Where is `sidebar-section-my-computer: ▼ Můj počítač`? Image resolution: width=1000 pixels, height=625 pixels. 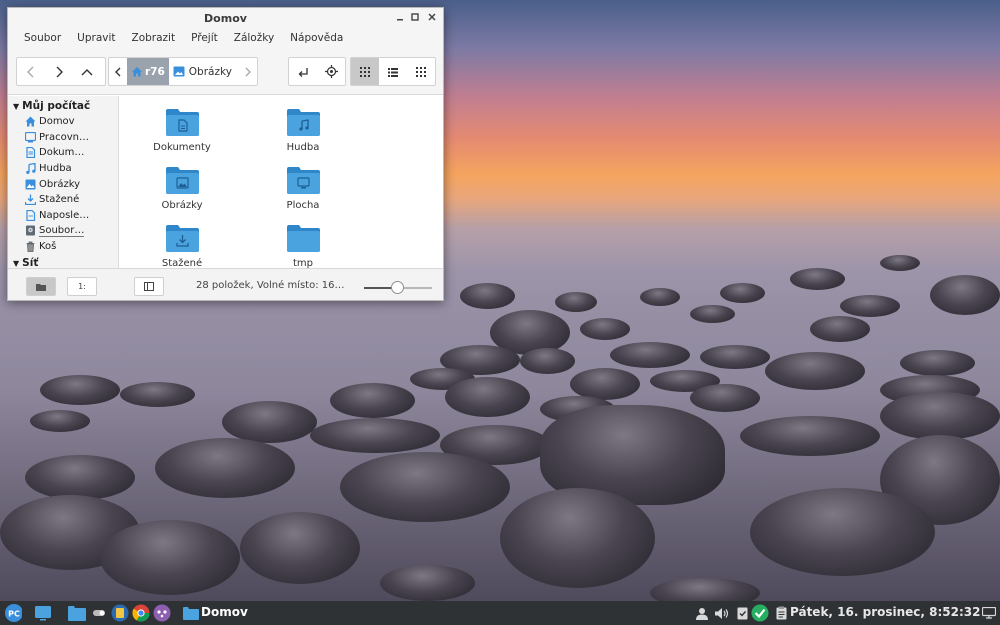
sidebar-section-my-computer: ▼ Můj počítač is located at coordinates (63, 105).